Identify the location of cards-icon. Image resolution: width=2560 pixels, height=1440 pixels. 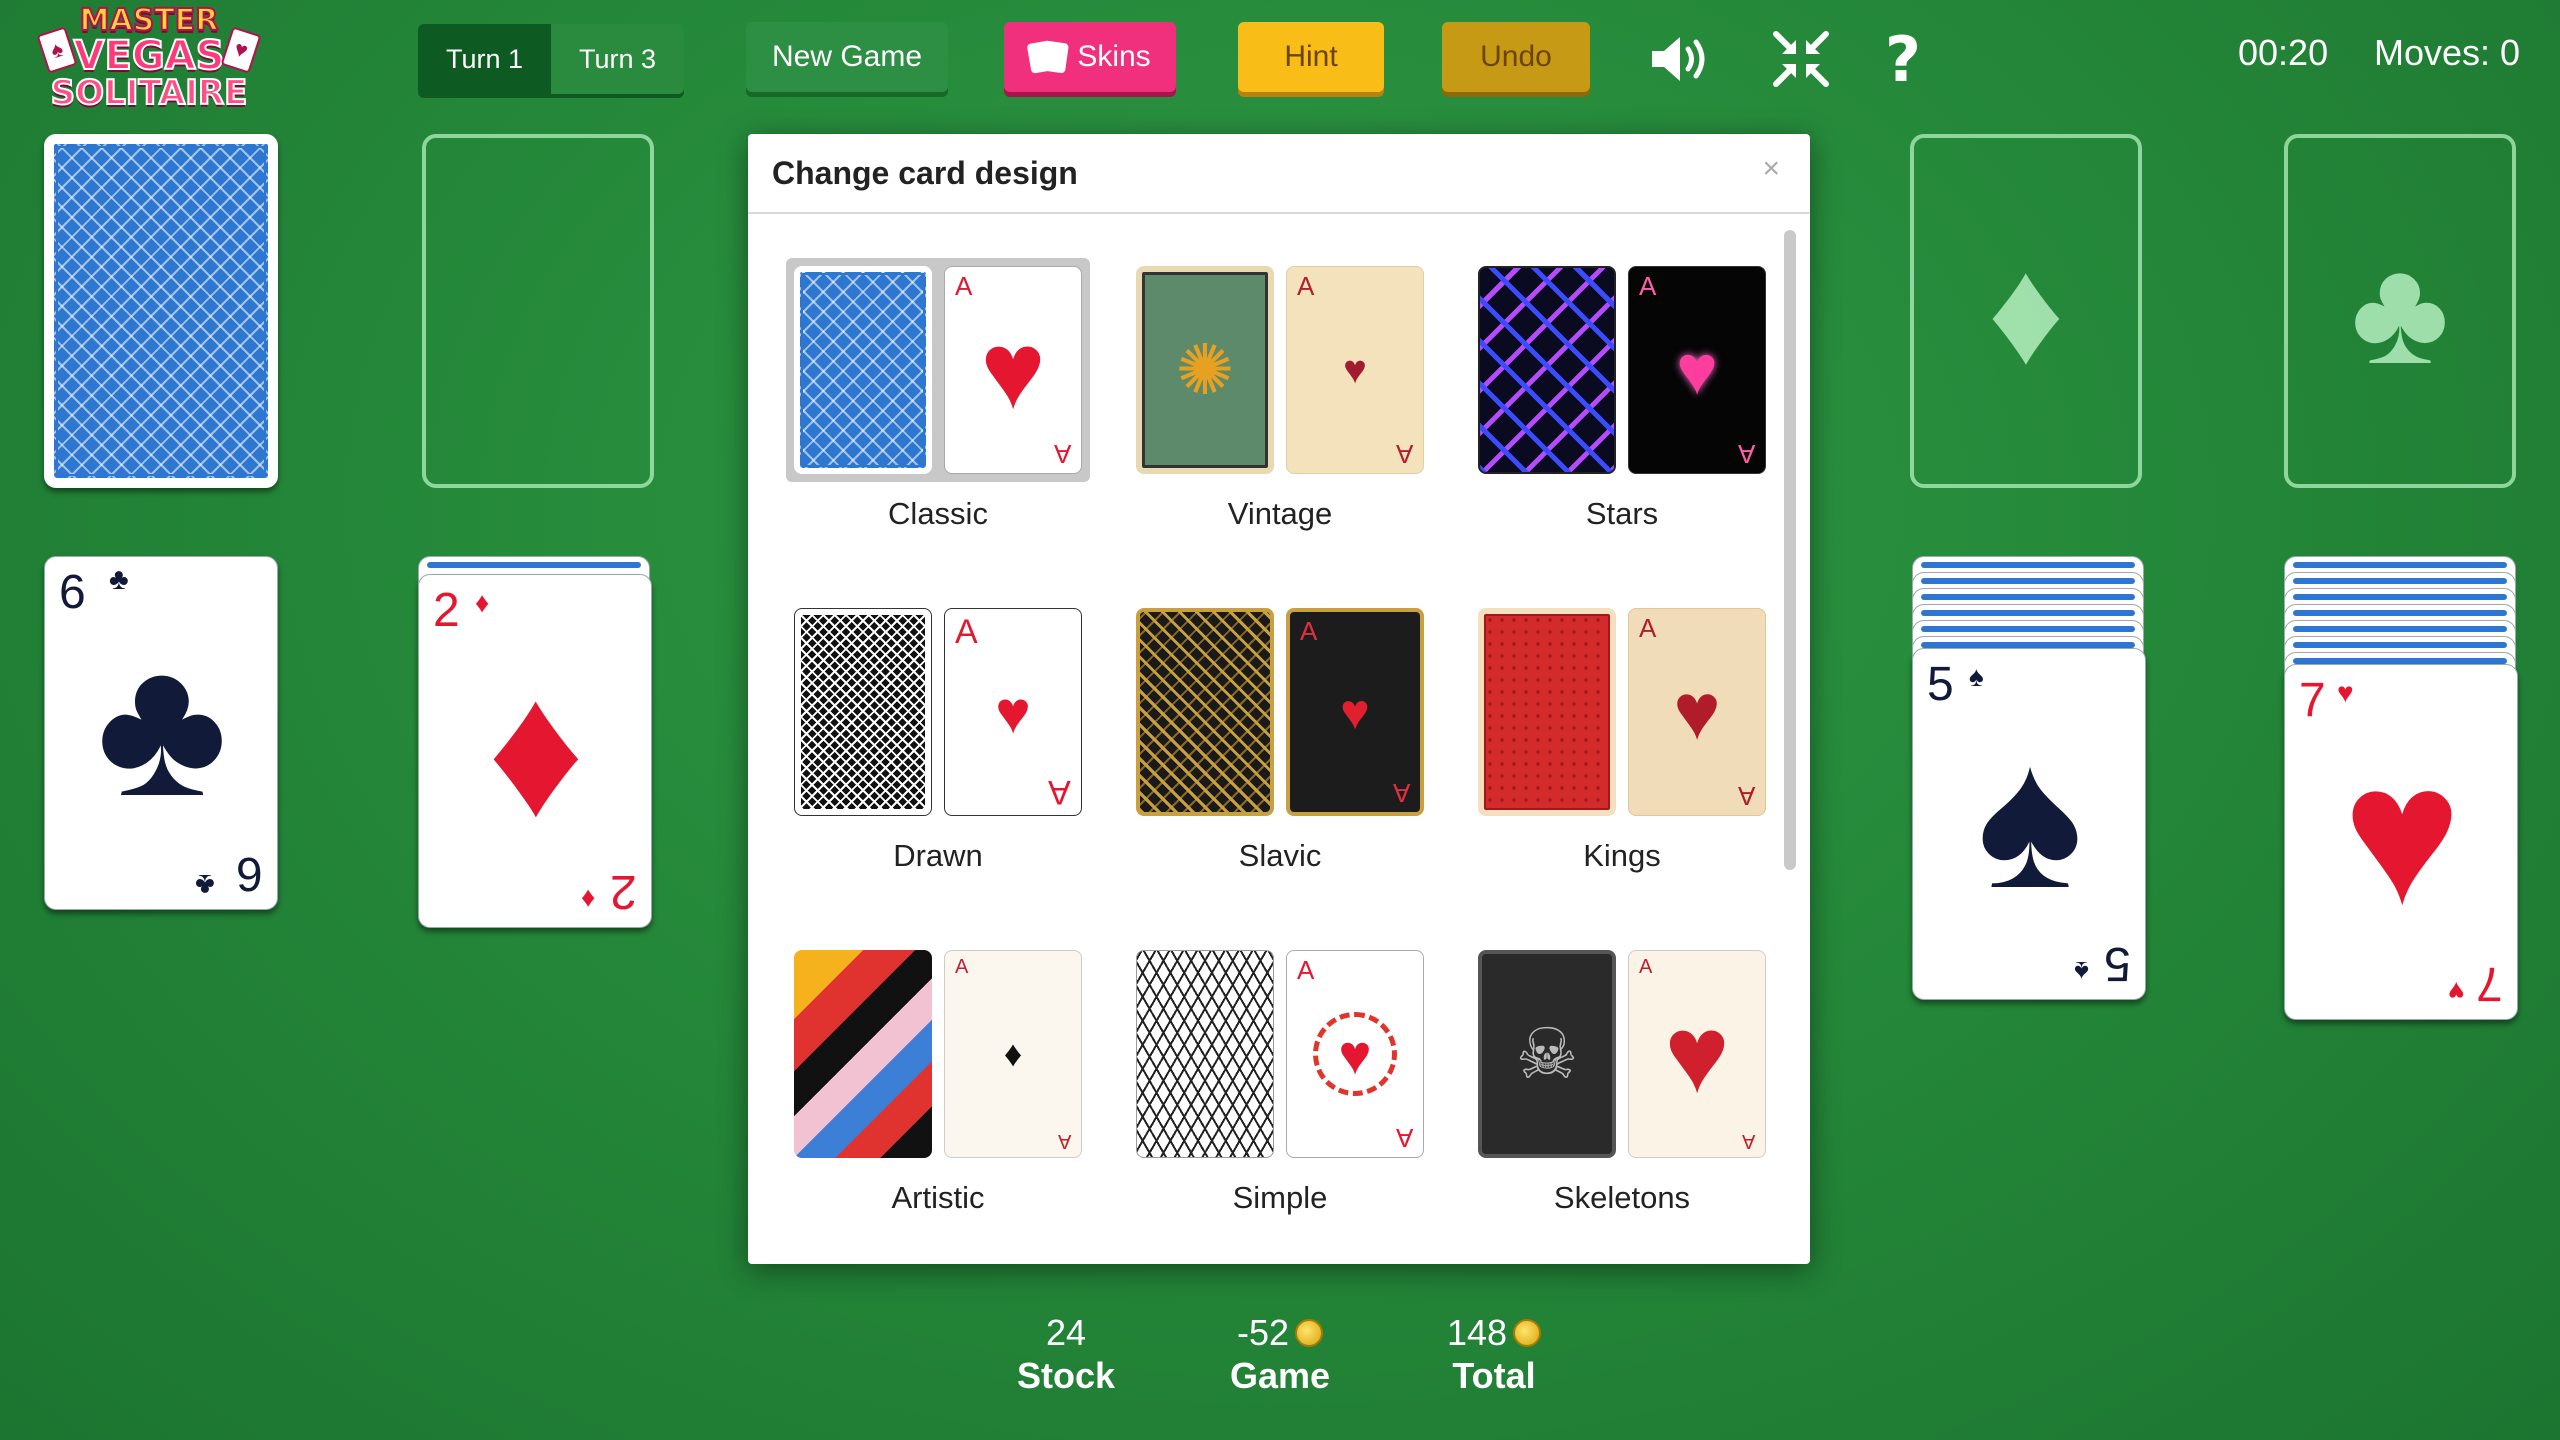
(1048, 57).